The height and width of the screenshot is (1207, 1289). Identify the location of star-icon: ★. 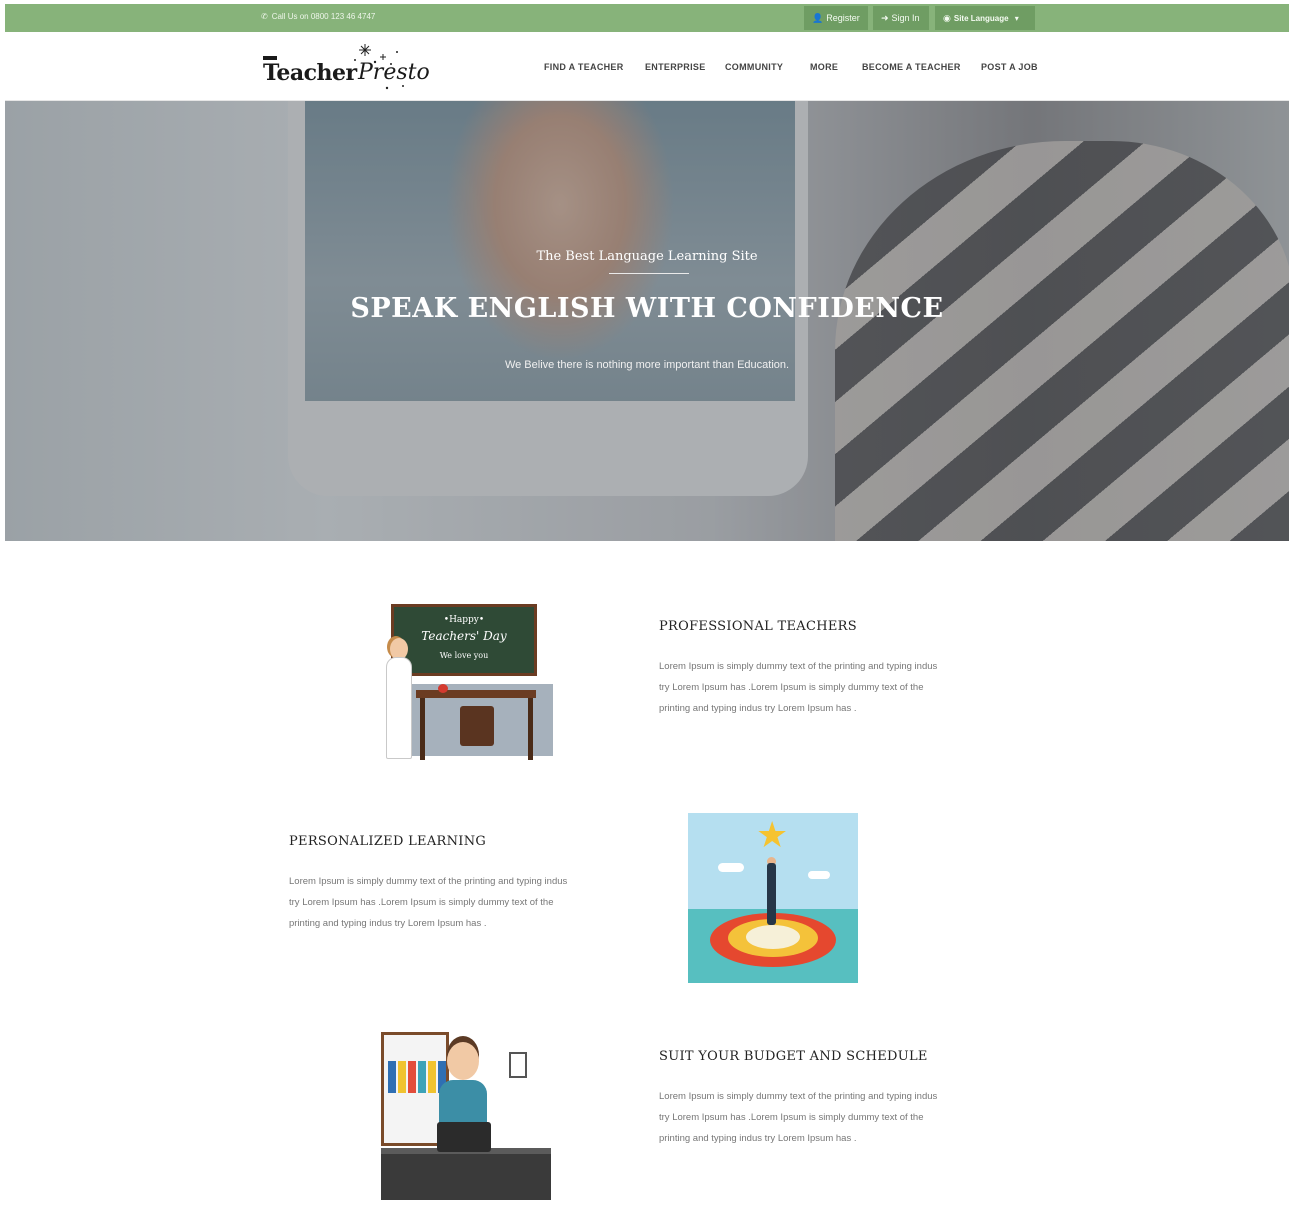
(772, 834).